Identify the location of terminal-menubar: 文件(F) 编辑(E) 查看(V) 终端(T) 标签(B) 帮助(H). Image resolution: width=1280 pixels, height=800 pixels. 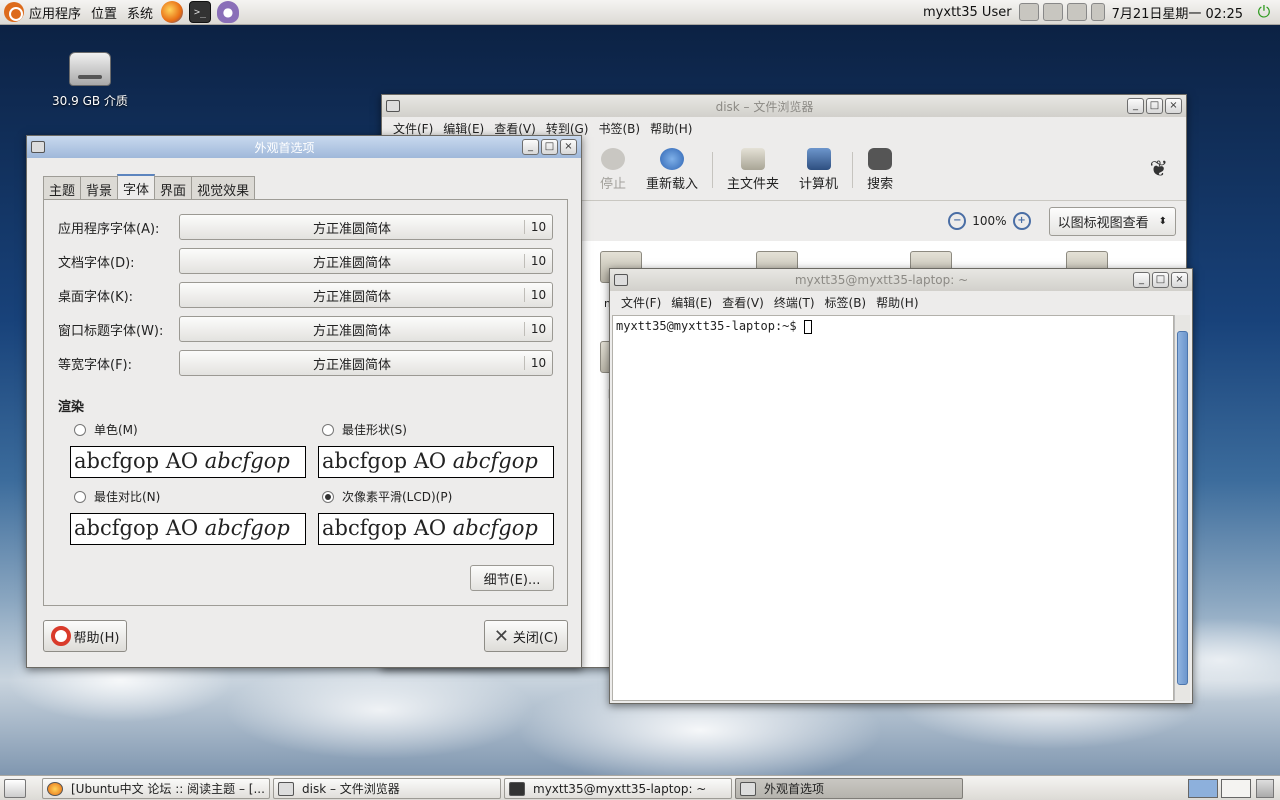
(901, 302).